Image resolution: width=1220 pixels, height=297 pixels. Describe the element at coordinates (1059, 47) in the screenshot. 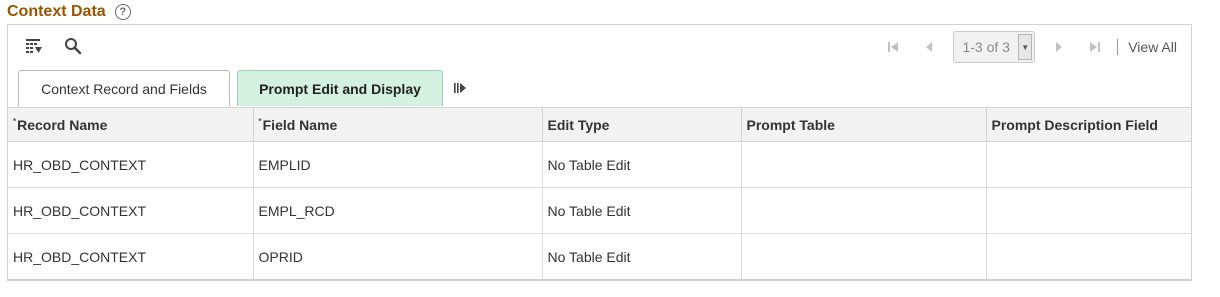

I see `next-row-icon` at that location.